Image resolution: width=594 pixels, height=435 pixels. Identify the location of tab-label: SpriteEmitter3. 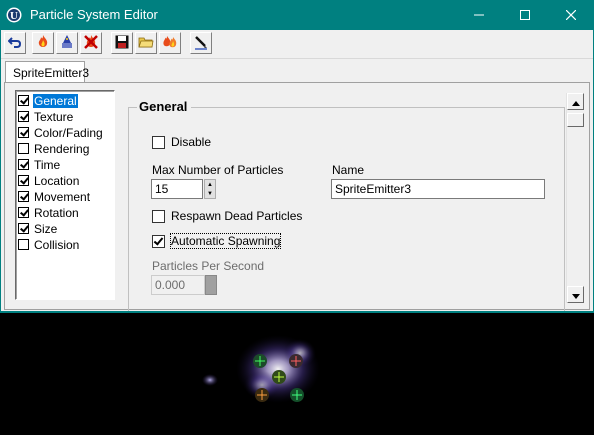
(51, 73).